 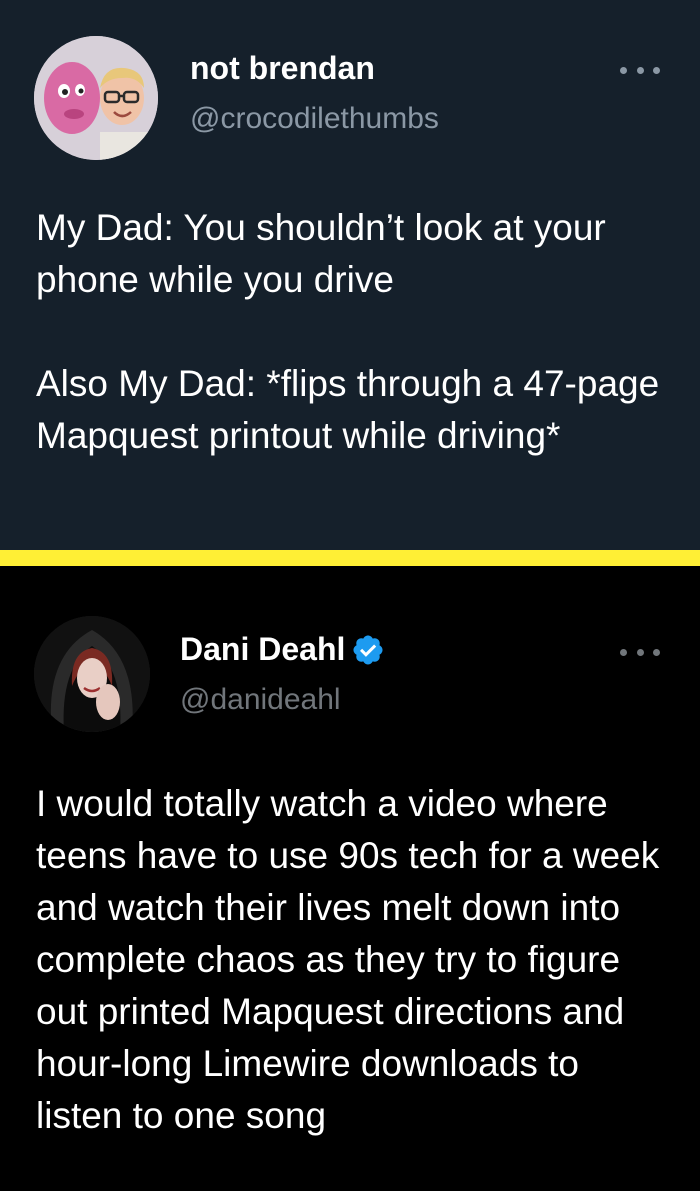 What do you see at coordinates (350, 558) in the screenshot?
I see `yellow-divider` at bounding box center [350, 558].